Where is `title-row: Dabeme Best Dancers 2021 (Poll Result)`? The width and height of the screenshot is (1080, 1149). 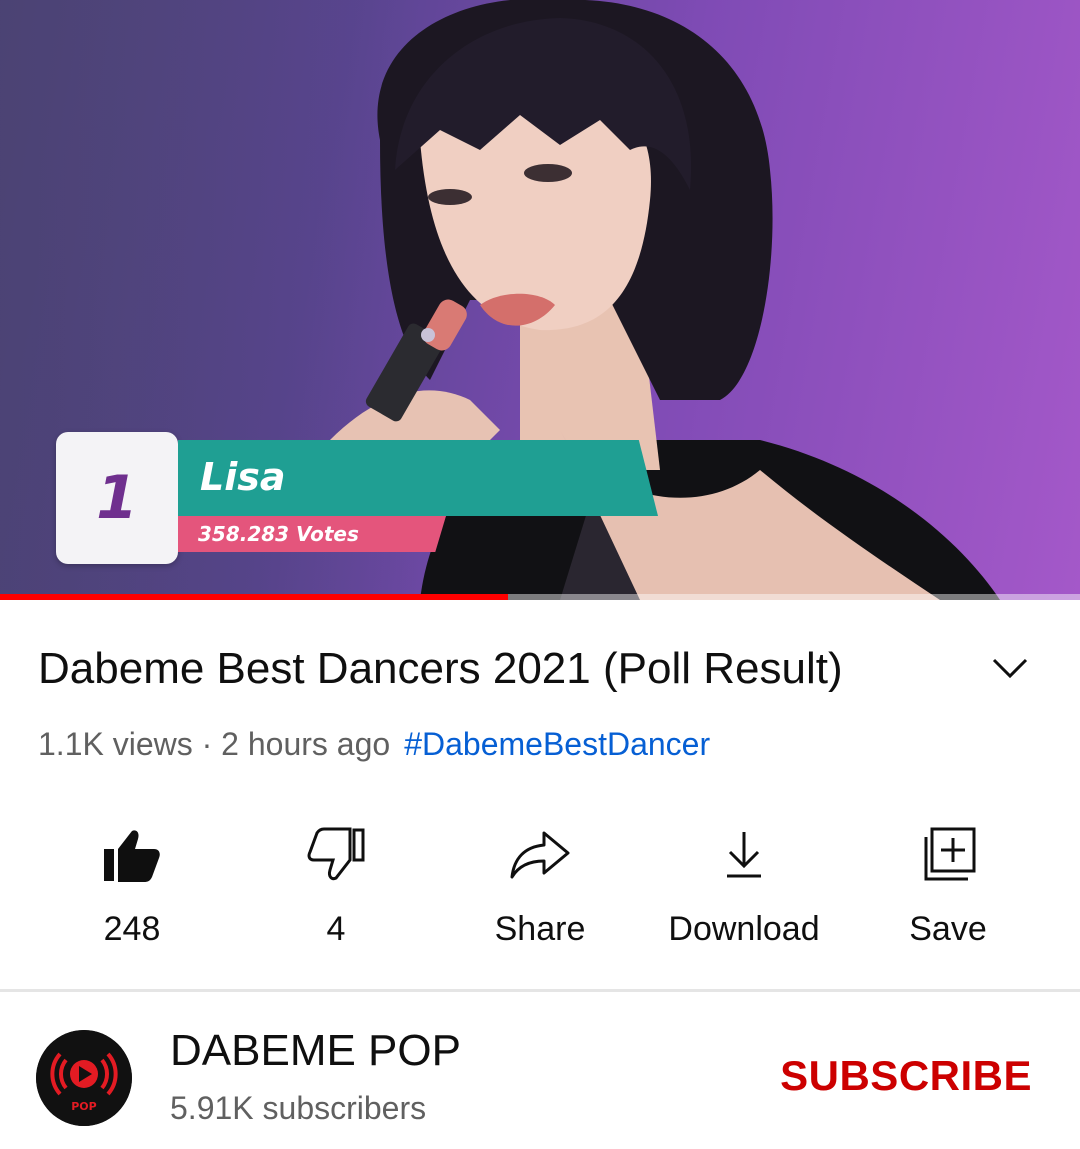
title-row: Dabeme Best Dancers 2021 (Poll Result) is located at coordinates (543, 669).